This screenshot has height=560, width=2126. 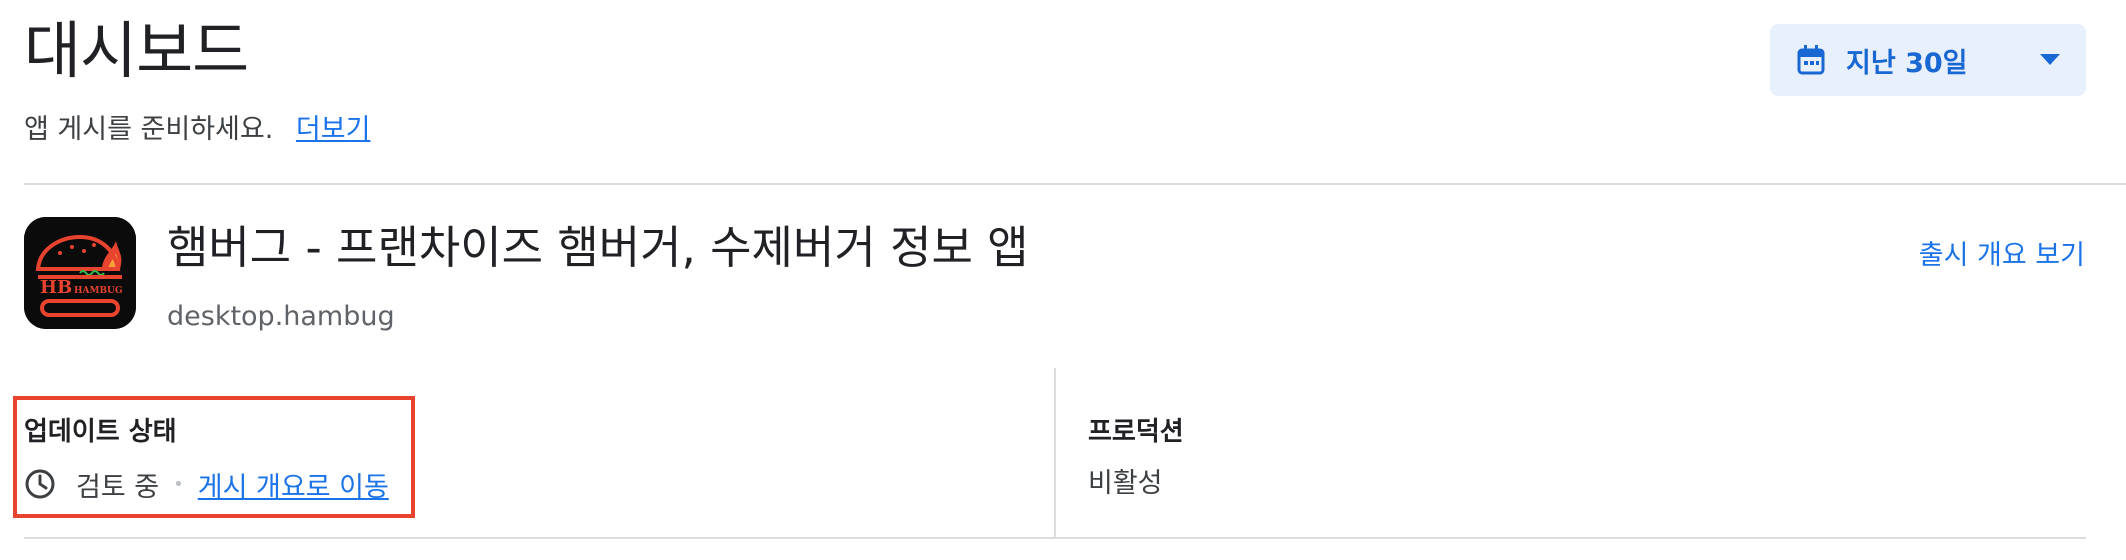 What do you see at coordinates (281, 316) in the screenshot?
I see `package-name: desktop.hambug` at bounding box center [281, 316].